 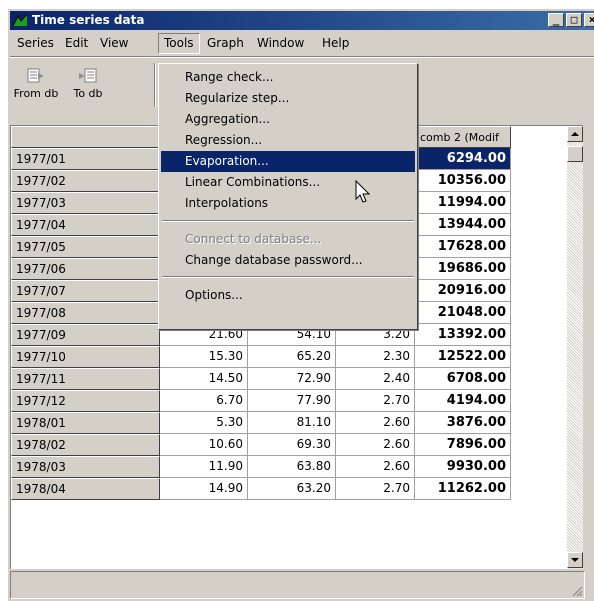 What do you see at coordinates (85, 269) in the screenshot?
I see `row-date-cell: 1977/06` at bounding box center [85, 269].